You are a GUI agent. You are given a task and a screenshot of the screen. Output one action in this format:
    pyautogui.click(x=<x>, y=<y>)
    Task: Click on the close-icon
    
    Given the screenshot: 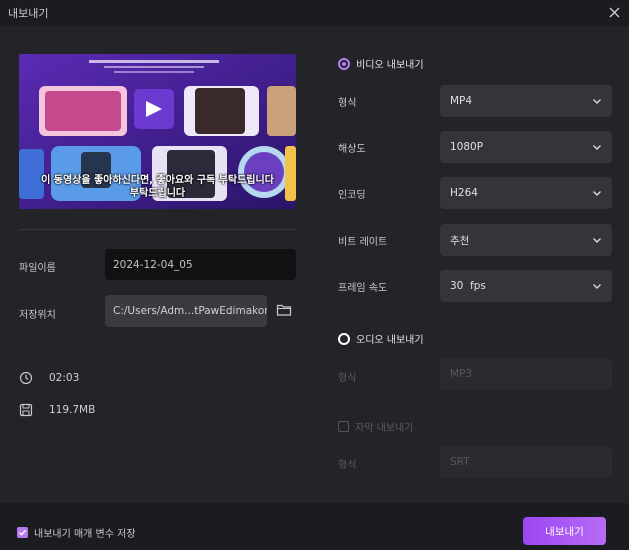 What is the action you would take?
    pyautogui.click(x=614, y=12)
    